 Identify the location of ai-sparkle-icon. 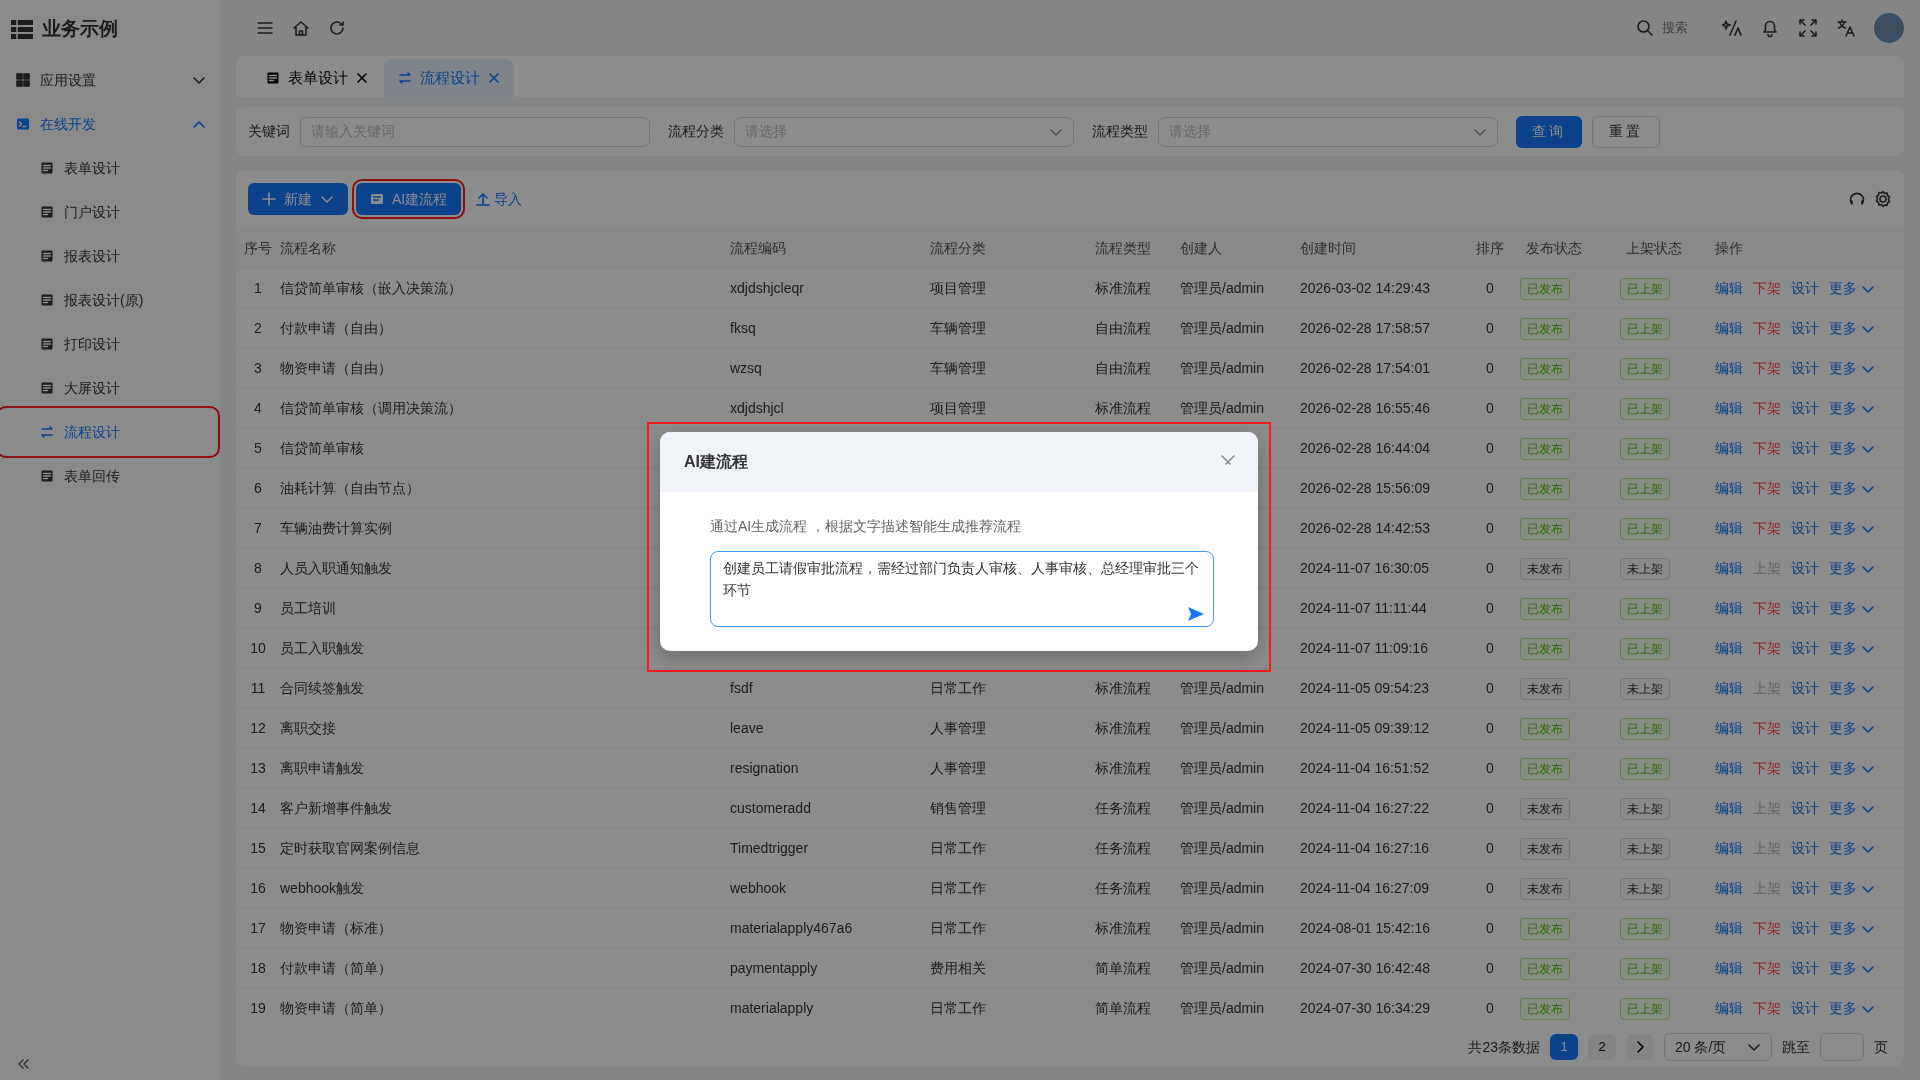
(1732, 28).